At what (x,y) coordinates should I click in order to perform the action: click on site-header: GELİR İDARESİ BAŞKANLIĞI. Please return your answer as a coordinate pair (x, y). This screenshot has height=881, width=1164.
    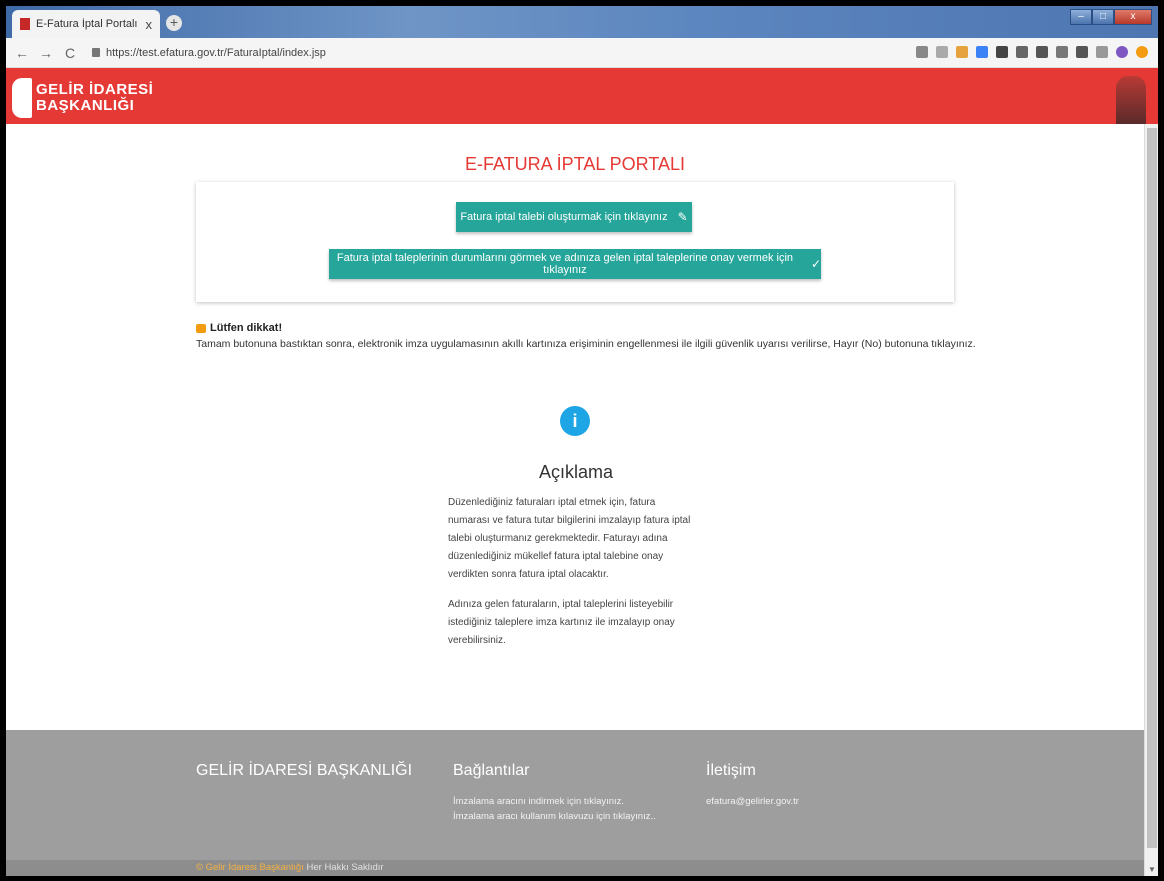
    Looking at the image, I should click on (582, 96).